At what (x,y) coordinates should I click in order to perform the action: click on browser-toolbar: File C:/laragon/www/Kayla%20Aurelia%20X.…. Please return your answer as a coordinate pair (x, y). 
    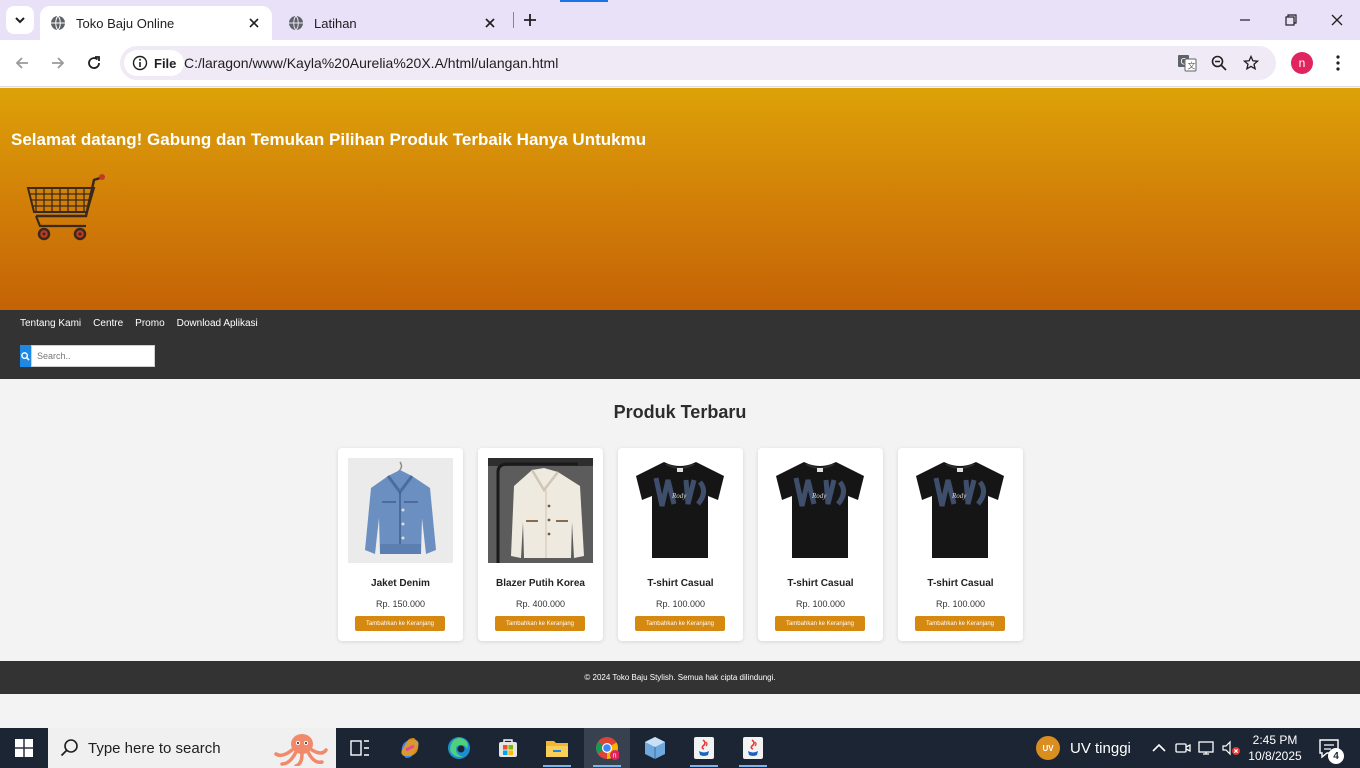
    Looking at the image, I should click on (680, 63).